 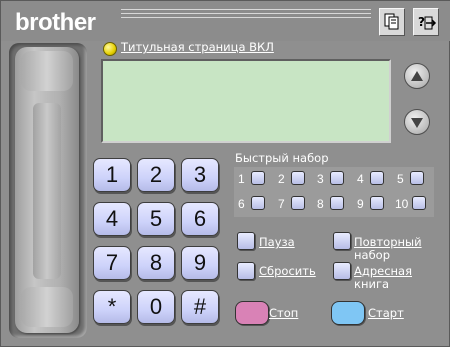 I want to click on speed-dial-number: 10, so click(x=402, y=204).